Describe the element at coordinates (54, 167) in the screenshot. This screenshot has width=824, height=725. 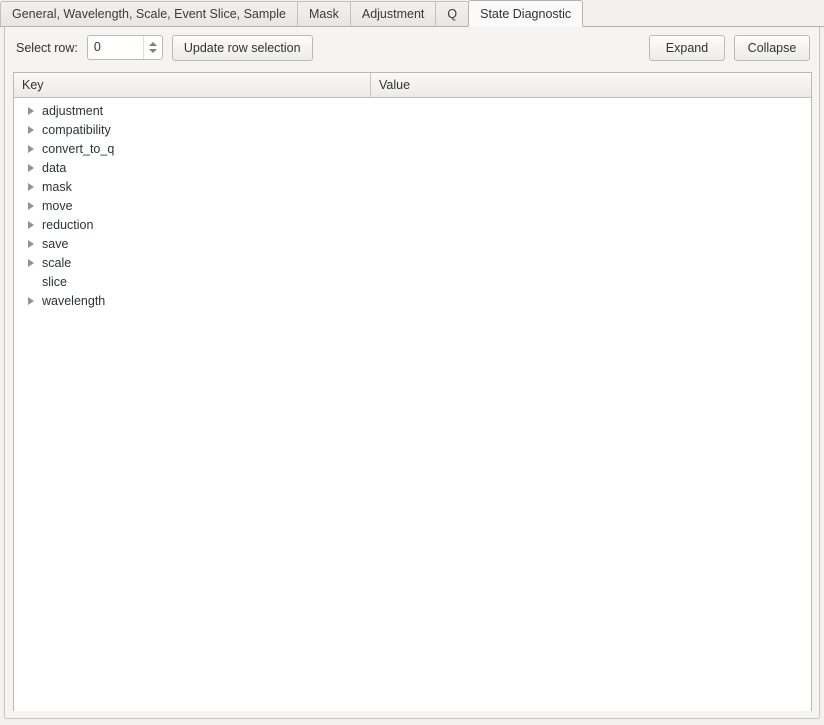
I see `tree-row-key: data` at that location.